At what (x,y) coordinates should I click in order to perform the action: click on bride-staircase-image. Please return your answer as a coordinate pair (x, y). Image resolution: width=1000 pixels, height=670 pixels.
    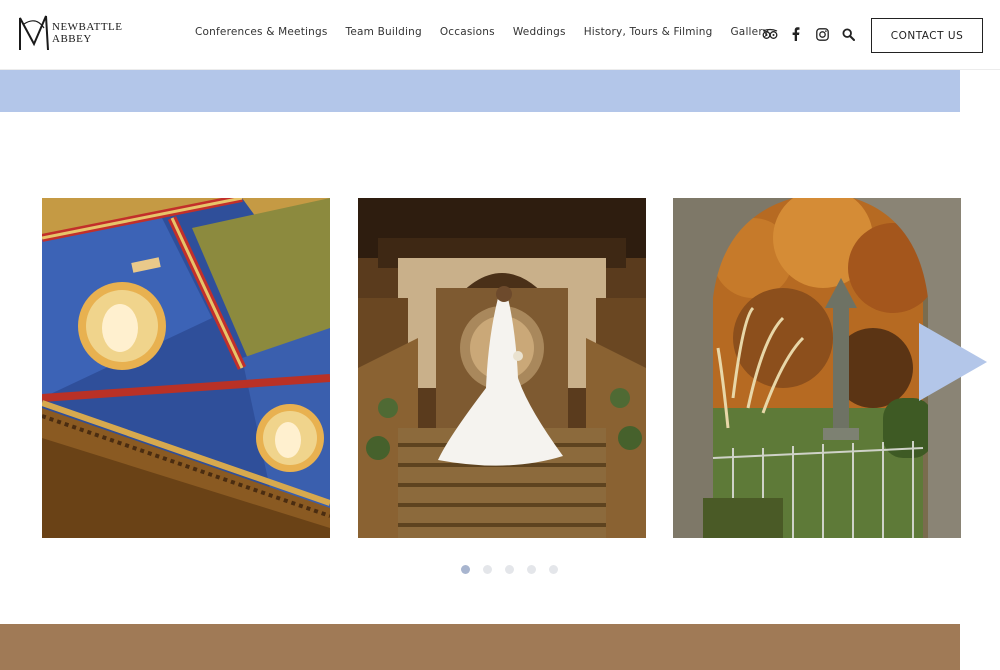
    Looking at the image, I should click on (502, 368).